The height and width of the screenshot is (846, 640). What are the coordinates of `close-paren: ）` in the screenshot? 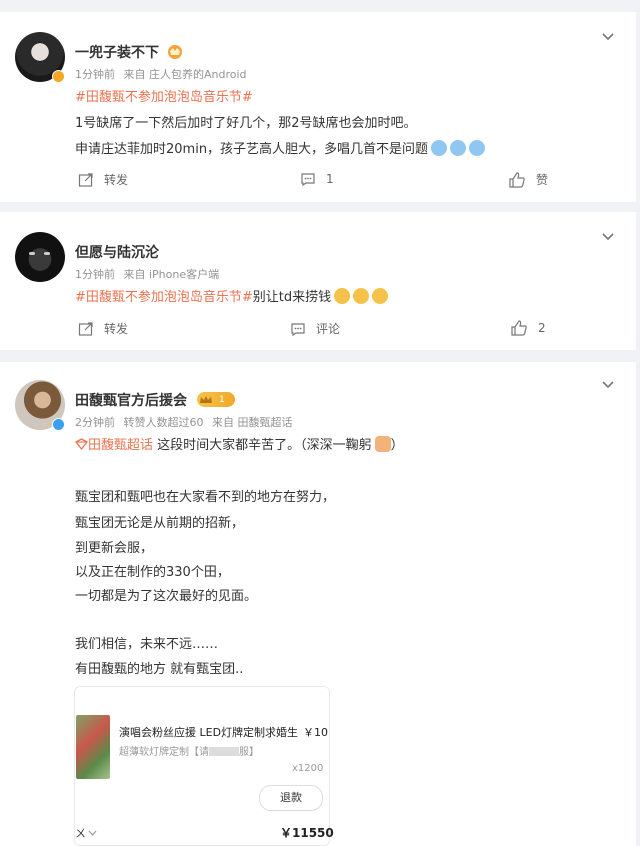 It's located at (397, 445).